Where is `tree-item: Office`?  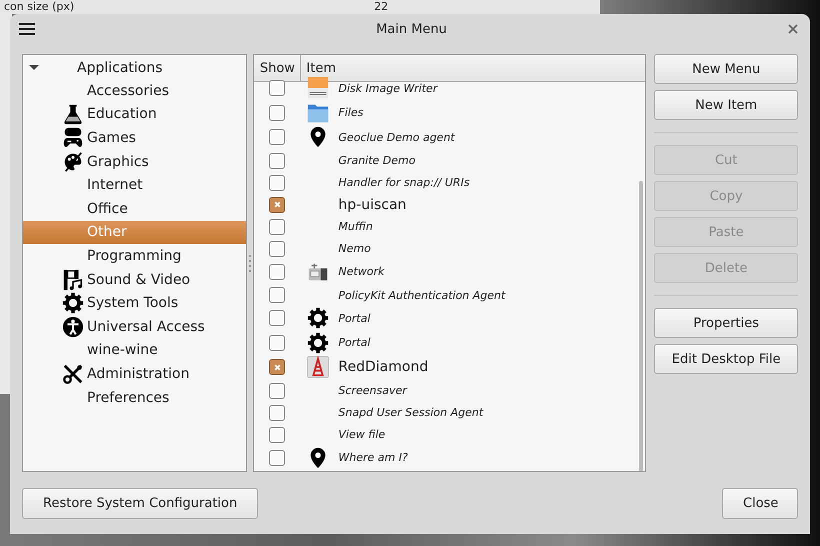
tree-item: Office is located at coordinates (134, 208).